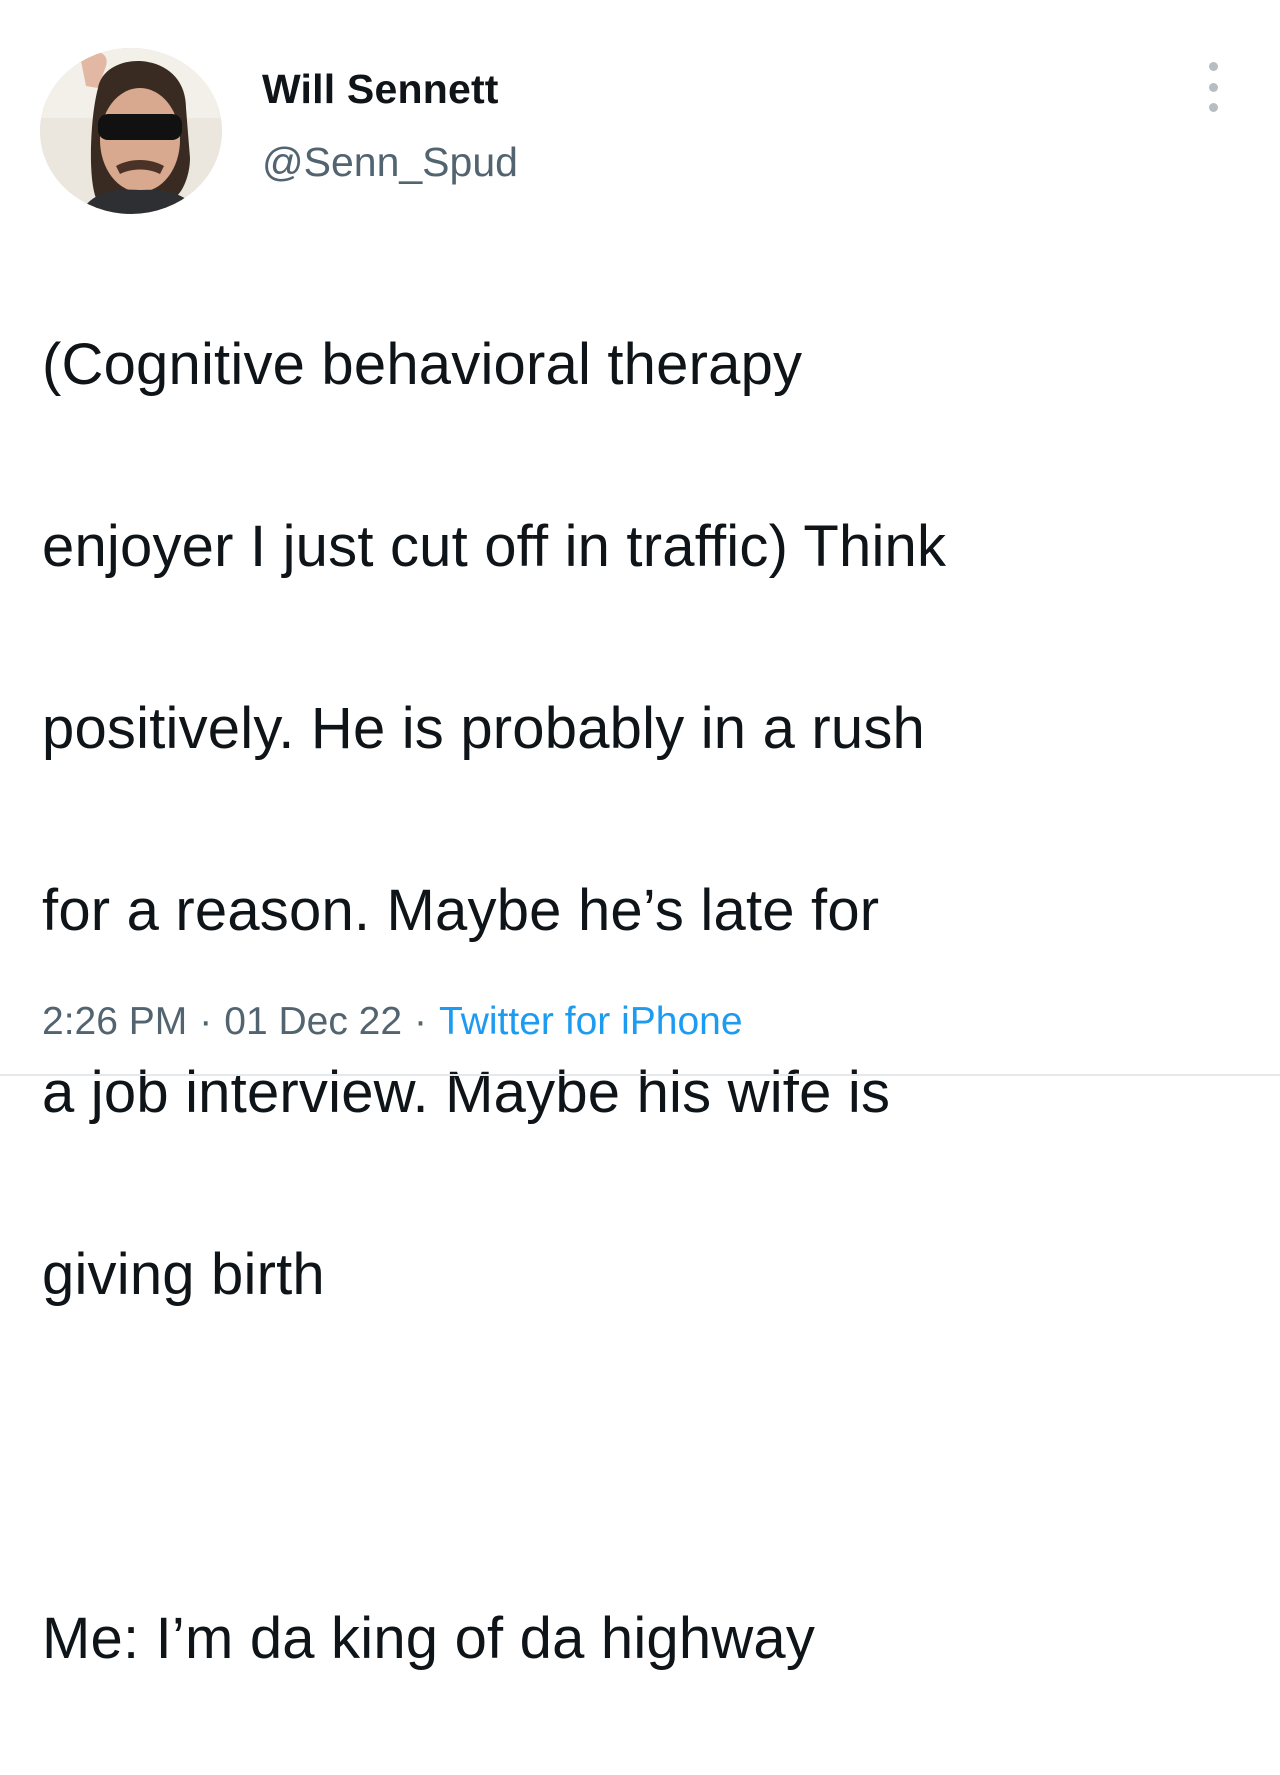 The image size is (1280, 1775). Describe the element at coordinates (390, 162) in the screenshot. I see `handle: @Senn_Spud` at that location.